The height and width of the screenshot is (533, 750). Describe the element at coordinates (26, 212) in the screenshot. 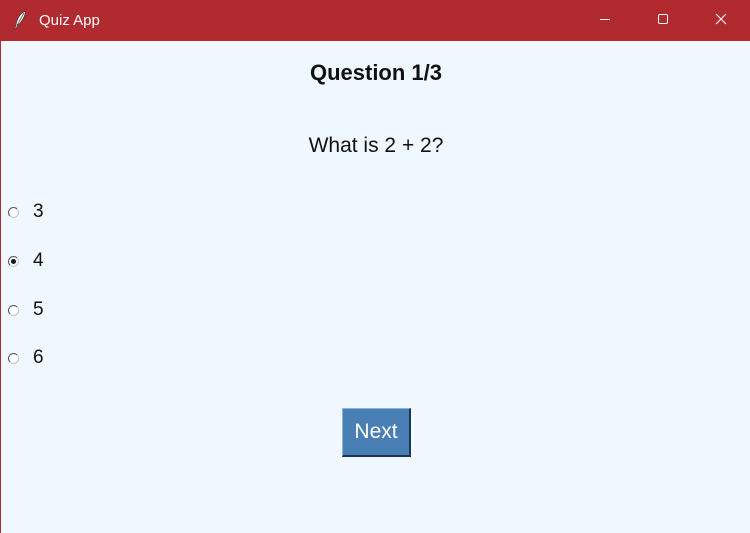

I see `answer-option-1: 3` at that location.